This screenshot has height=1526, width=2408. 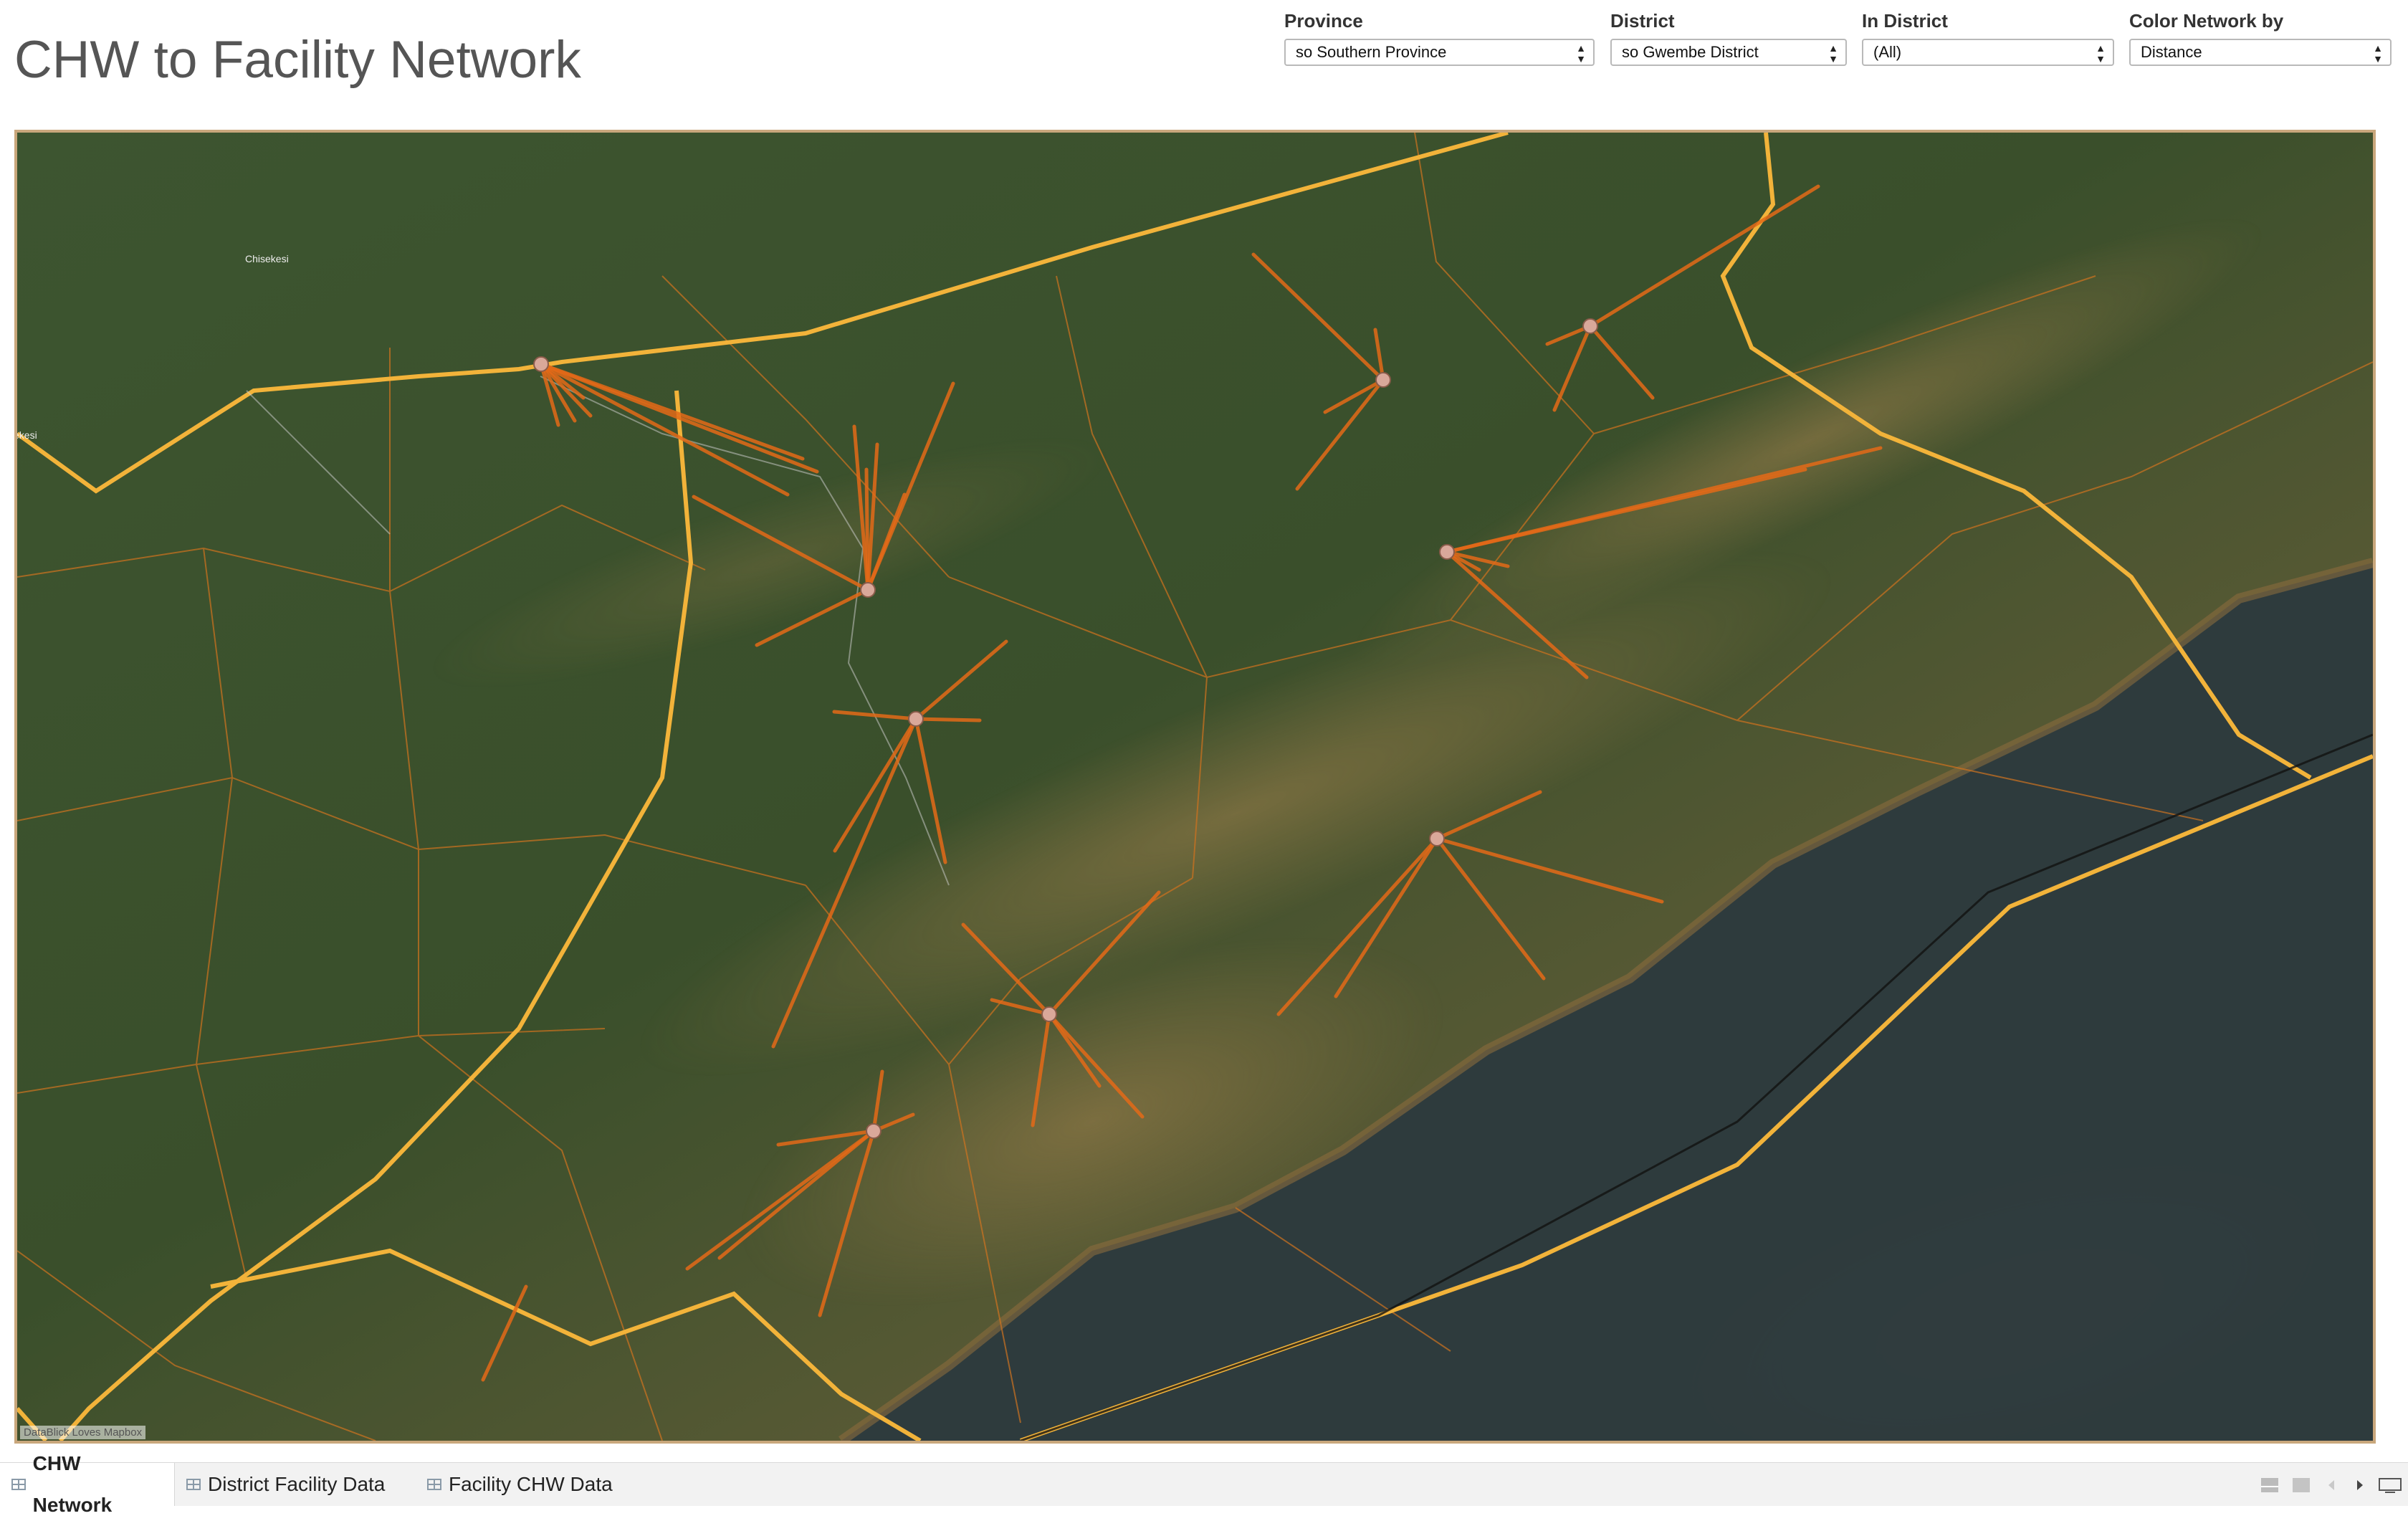 I want to click on filter-province-label: Province, so click(x=1323, y=21).